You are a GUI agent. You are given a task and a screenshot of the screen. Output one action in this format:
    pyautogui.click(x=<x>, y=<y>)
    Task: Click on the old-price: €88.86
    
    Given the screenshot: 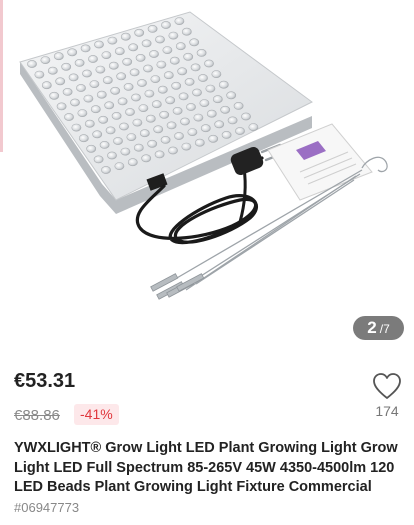 What is the action you would take?
    pyautogui.click(x=37, y=415)
    